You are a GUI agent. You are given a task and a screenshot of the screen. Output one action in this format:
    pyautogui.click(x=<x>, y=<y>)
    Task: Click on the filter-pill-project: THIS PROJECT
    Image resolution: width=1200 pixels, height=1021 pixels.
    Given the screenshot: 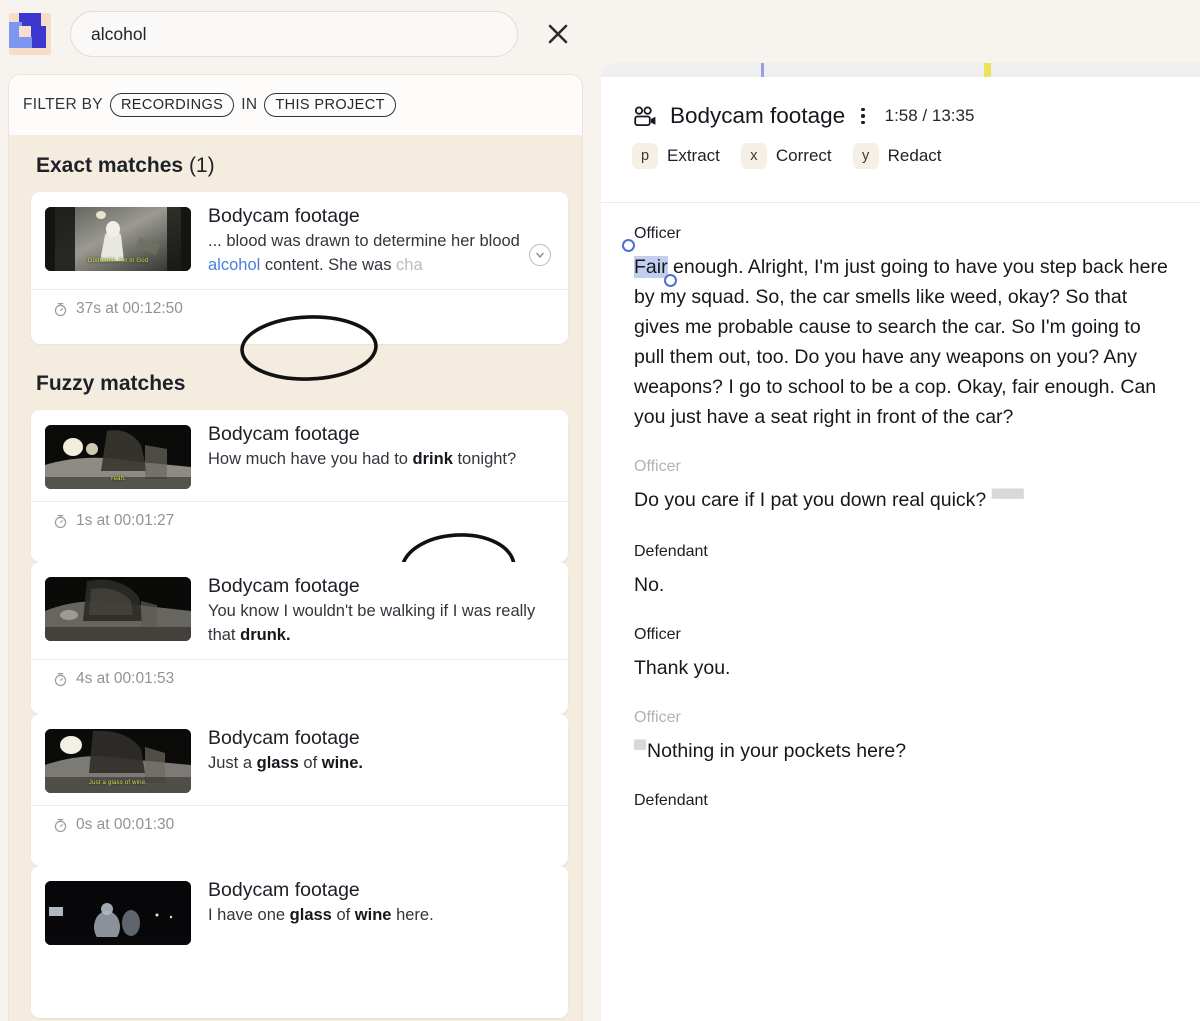 What is the action you would take?
    pyautogui.click(x=330, y=105)
    